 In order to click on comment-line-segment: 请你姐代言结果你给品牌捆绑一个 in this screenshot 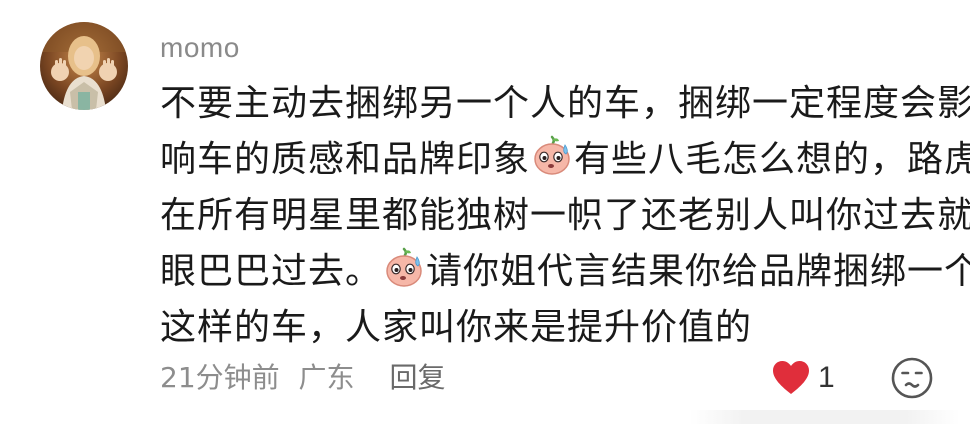, I will do `click(698, 271)`.